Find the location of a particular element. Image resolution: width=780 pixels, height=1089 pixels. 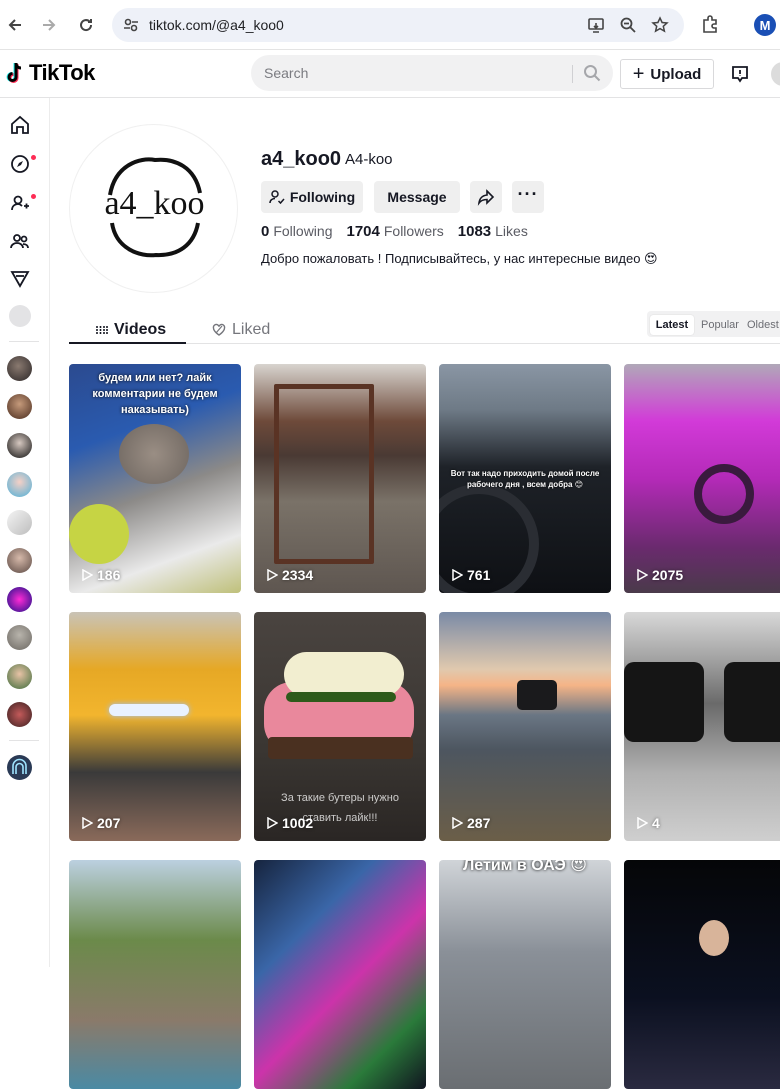

cast-icon is located at coordinates (596, 25).